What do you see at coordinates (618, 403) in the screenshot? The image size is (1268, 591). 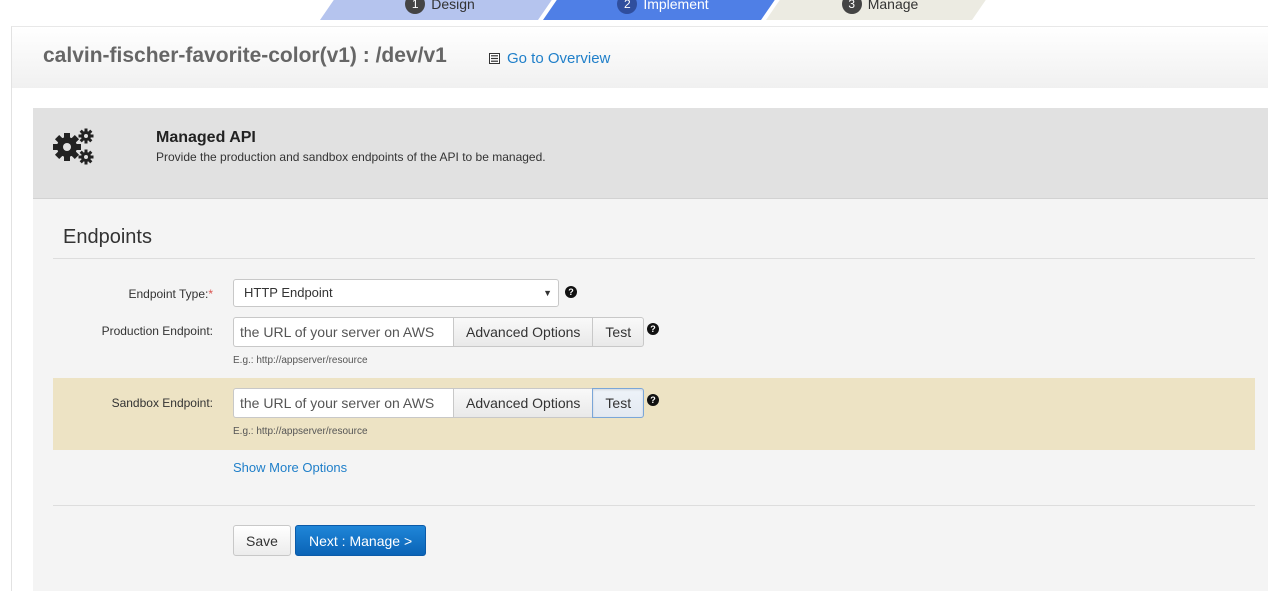 I see `sandbox-test-button: Test` at bounding box center [618, 403].